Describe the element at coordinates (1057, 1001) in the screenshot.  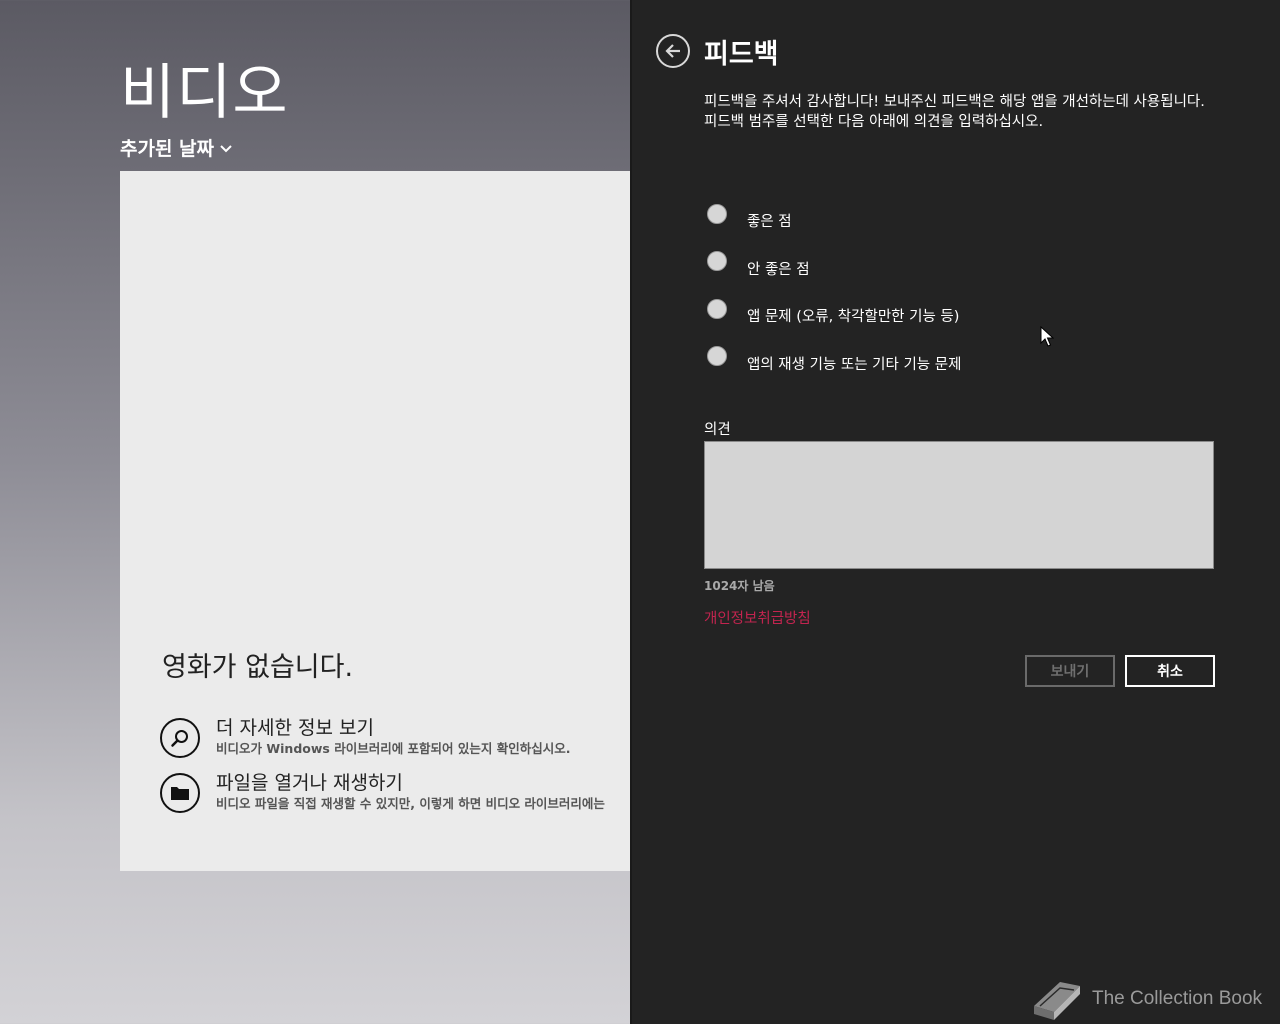
I see `book-icon` at that location.